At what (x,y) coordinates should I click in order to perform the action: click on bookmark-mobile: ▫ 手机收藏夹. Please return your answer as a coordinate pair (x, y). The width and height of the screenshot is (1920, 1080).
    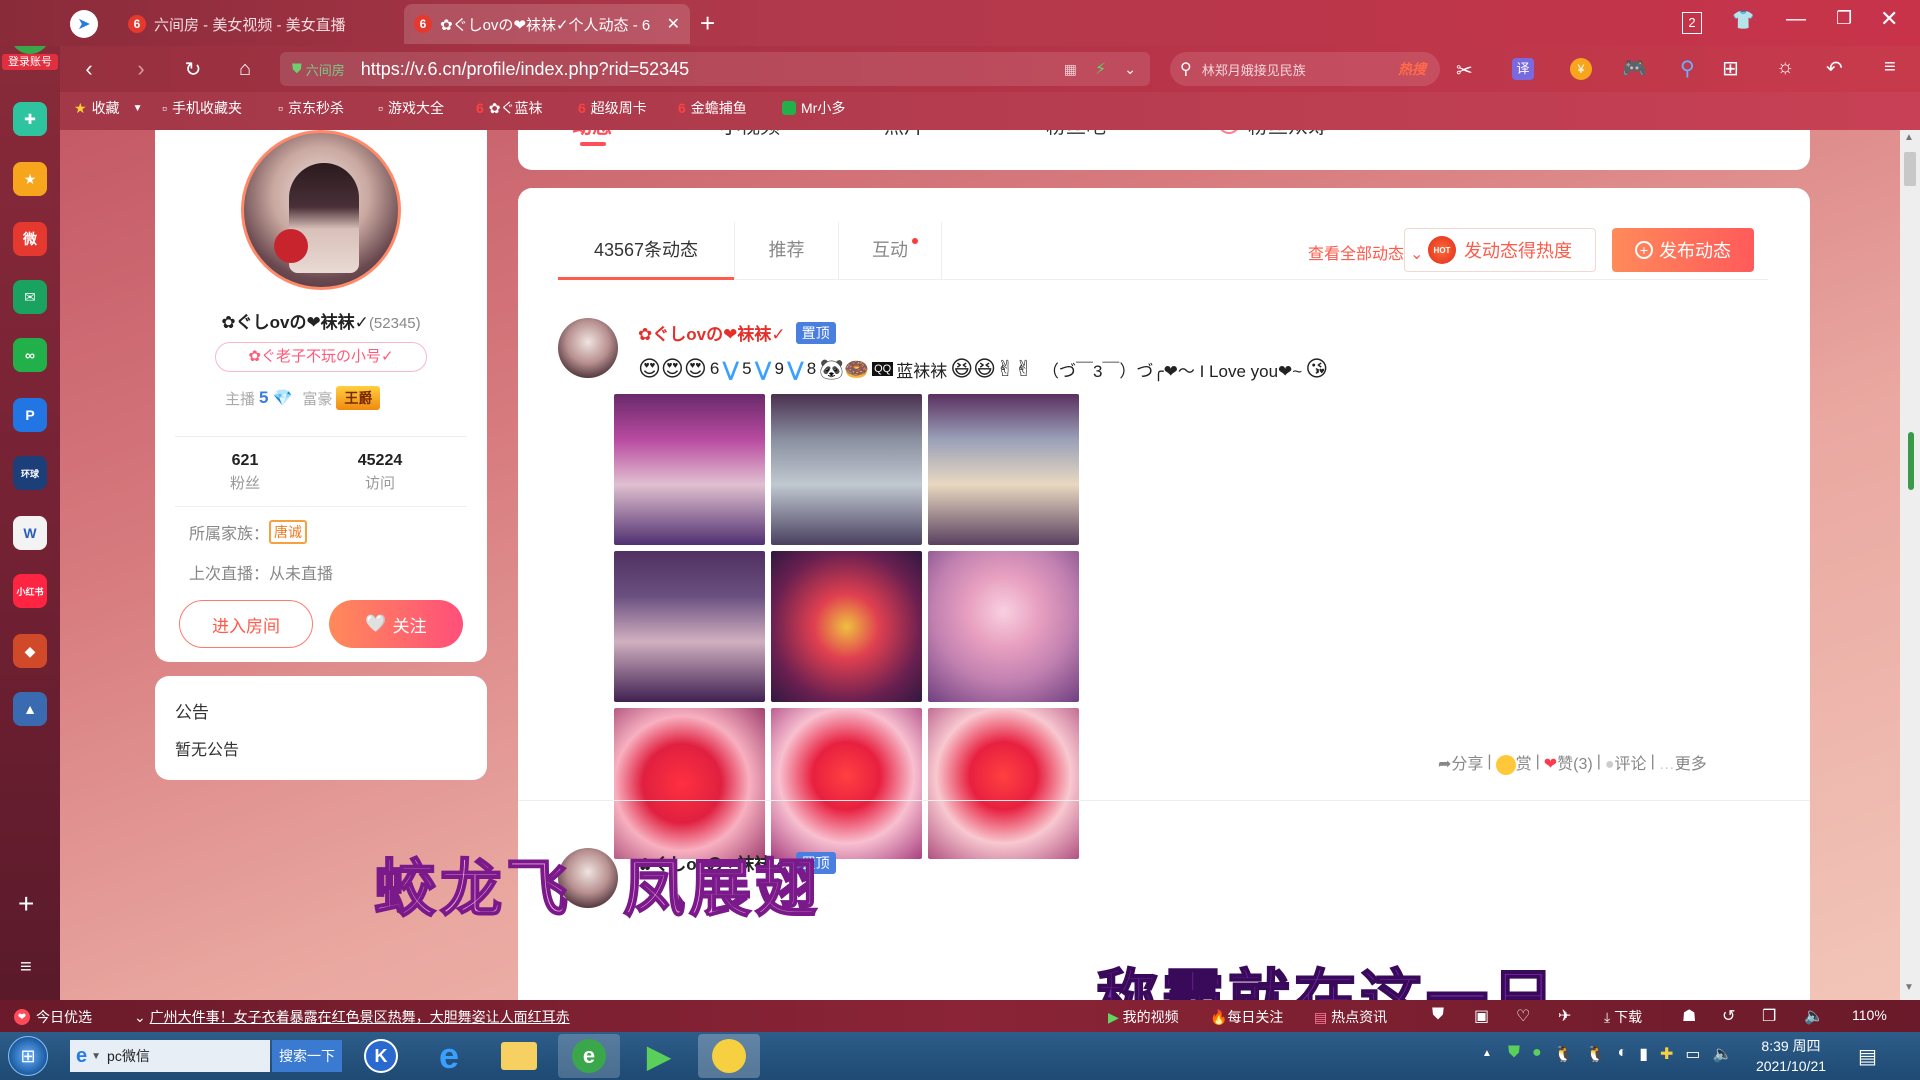
    Looking at the image, I should click on (202, 108).